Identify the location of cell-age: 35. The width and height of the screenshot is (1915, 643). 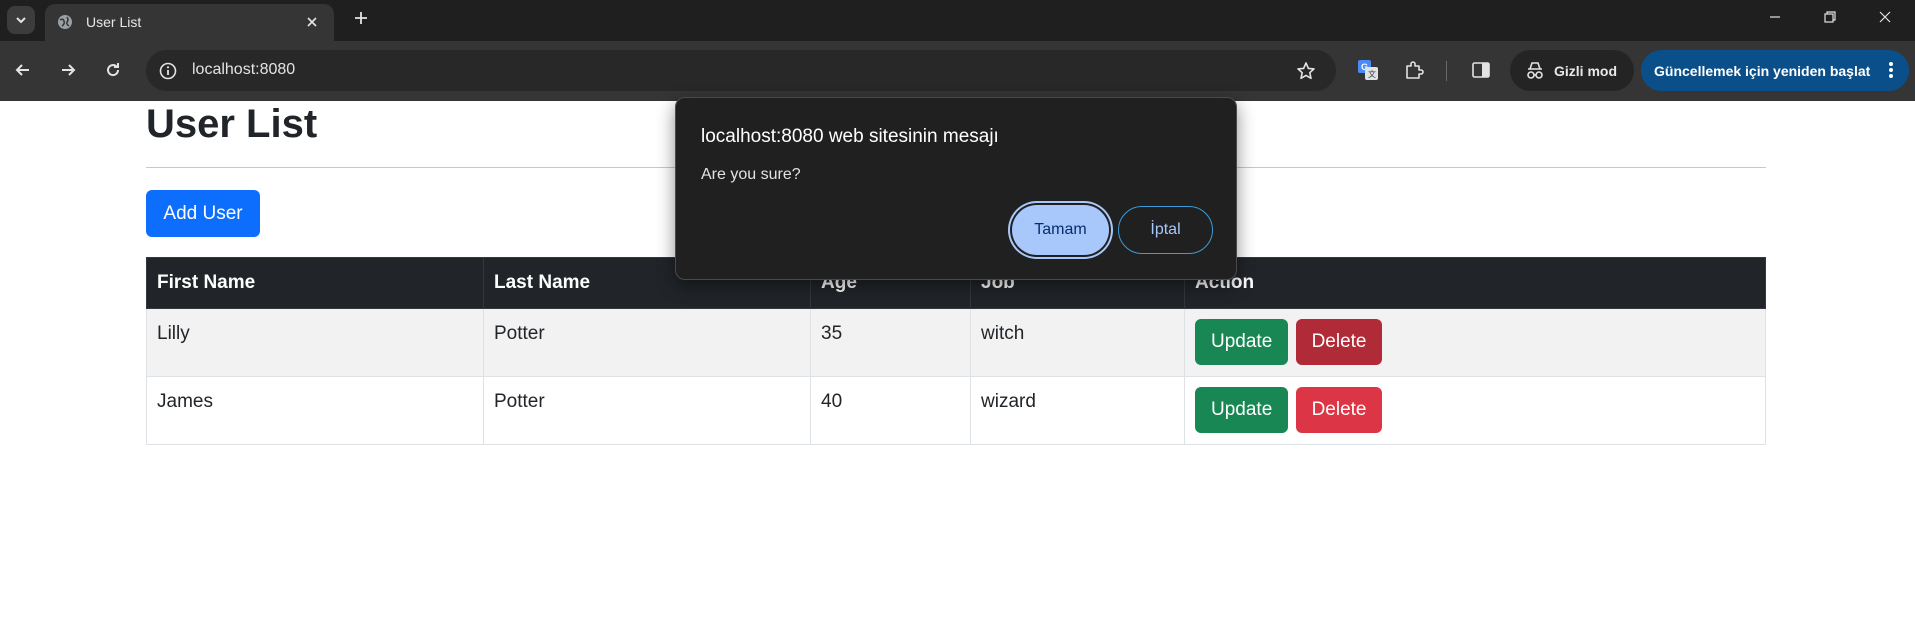
(890, 342).